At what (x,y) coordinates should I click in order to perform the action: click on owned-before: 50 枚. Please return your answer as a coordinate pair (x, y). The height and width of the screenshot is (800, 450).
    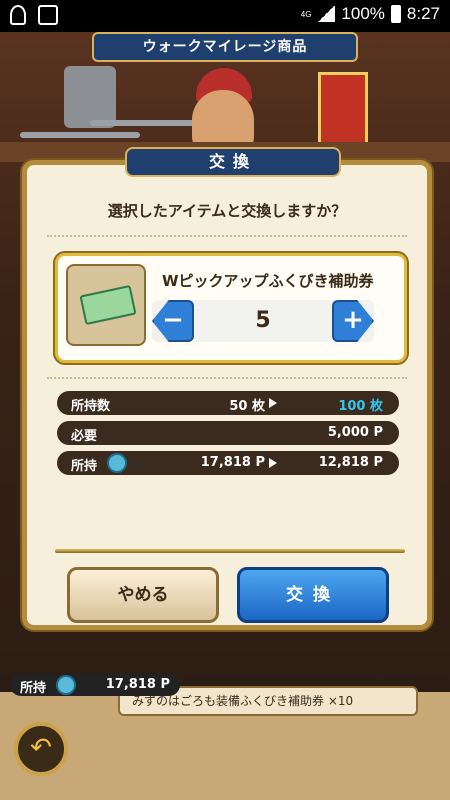
    Looking at the image, I should click on (247, 406).